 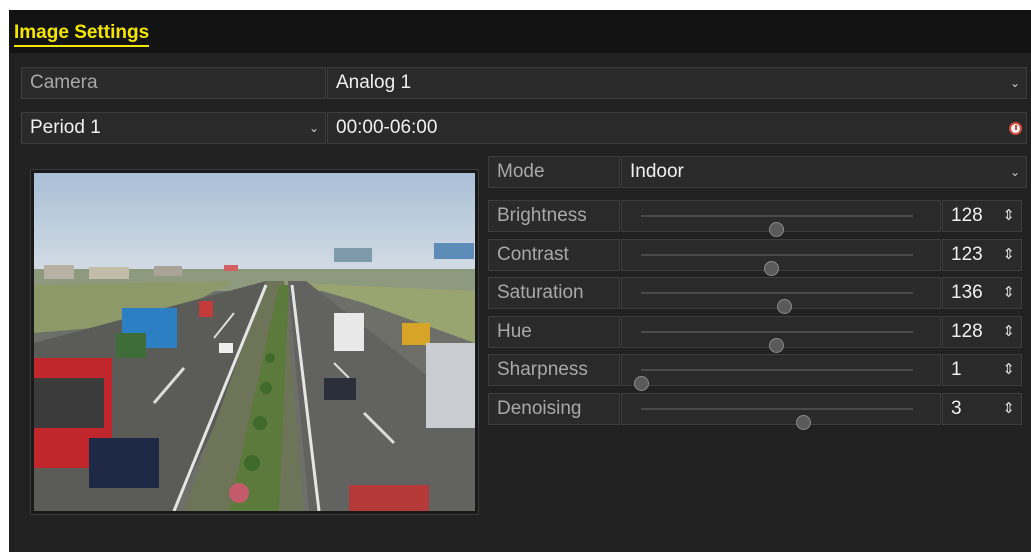 I want to click on slider-row-saturation: Saturation 136 ⇕, so click(x=758, y=295).